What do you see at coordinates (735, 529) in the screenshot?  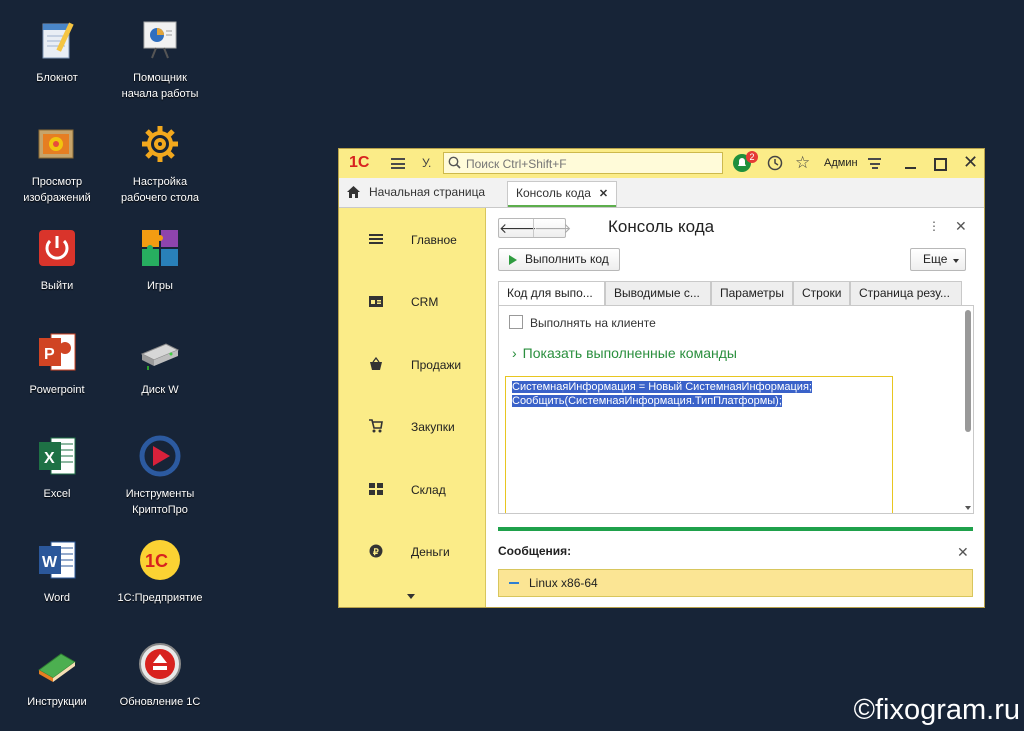 I see `splitter-bar` at bounding box center [735, 529].